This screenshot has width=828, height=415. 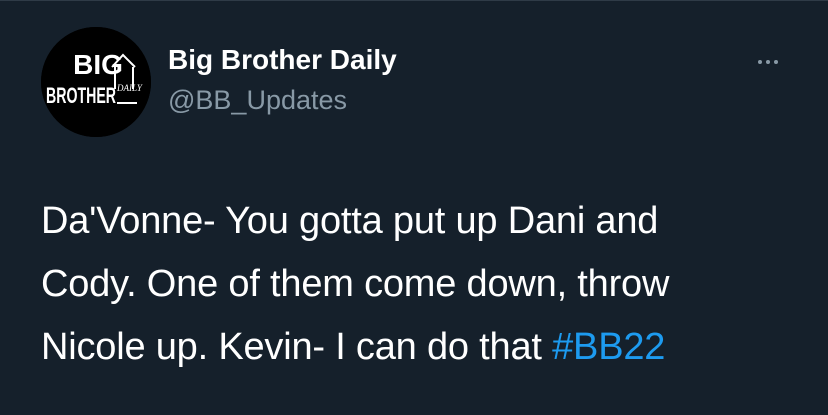 What do you see at coordinates (414, 0) in the screenshot?
I see `top-divider` at bounding box center [414, 0].